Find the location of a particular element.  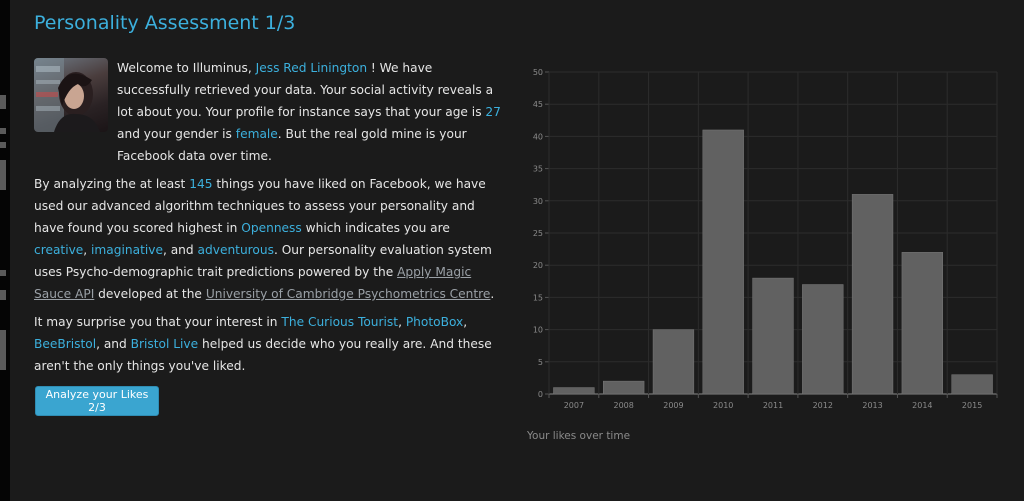

y-tick-label: 0 is located at coordinates (540, 394).